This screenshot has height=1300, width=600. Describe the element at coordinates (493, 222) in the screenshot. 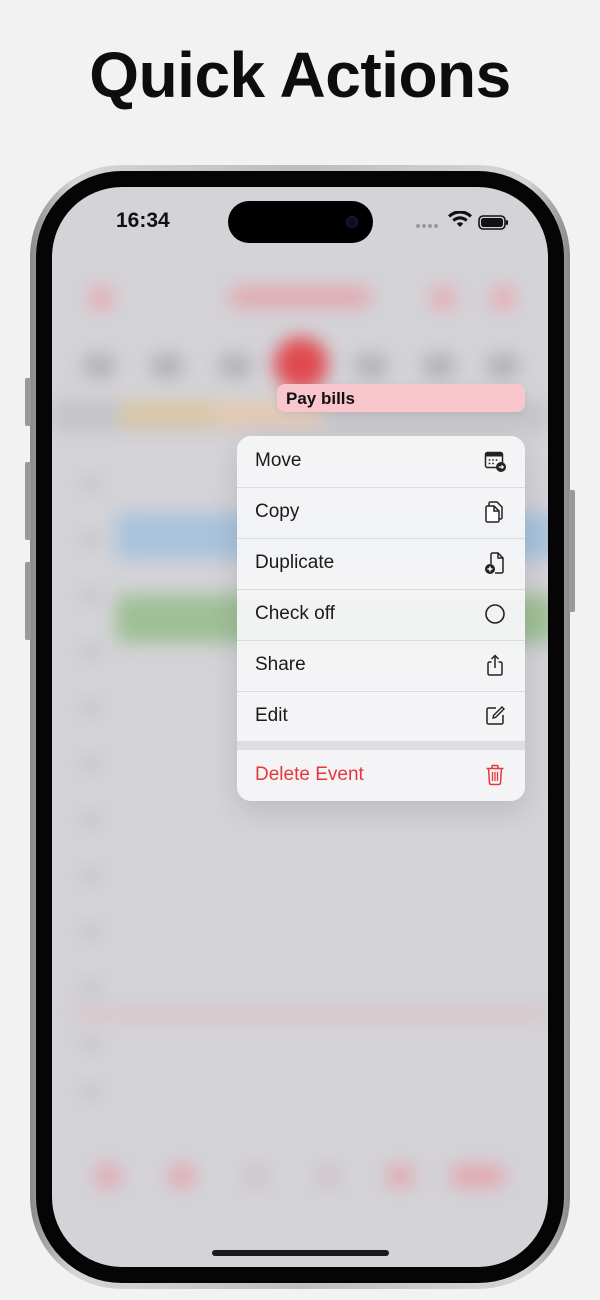

I see `battery-icon` at that location.